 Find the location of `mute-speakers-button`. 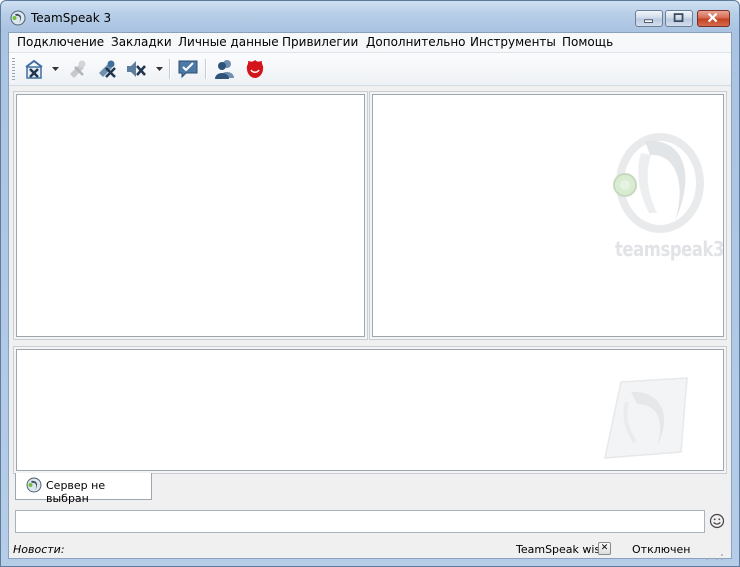

mute-speakers-button is located at coordinates (136, 69).